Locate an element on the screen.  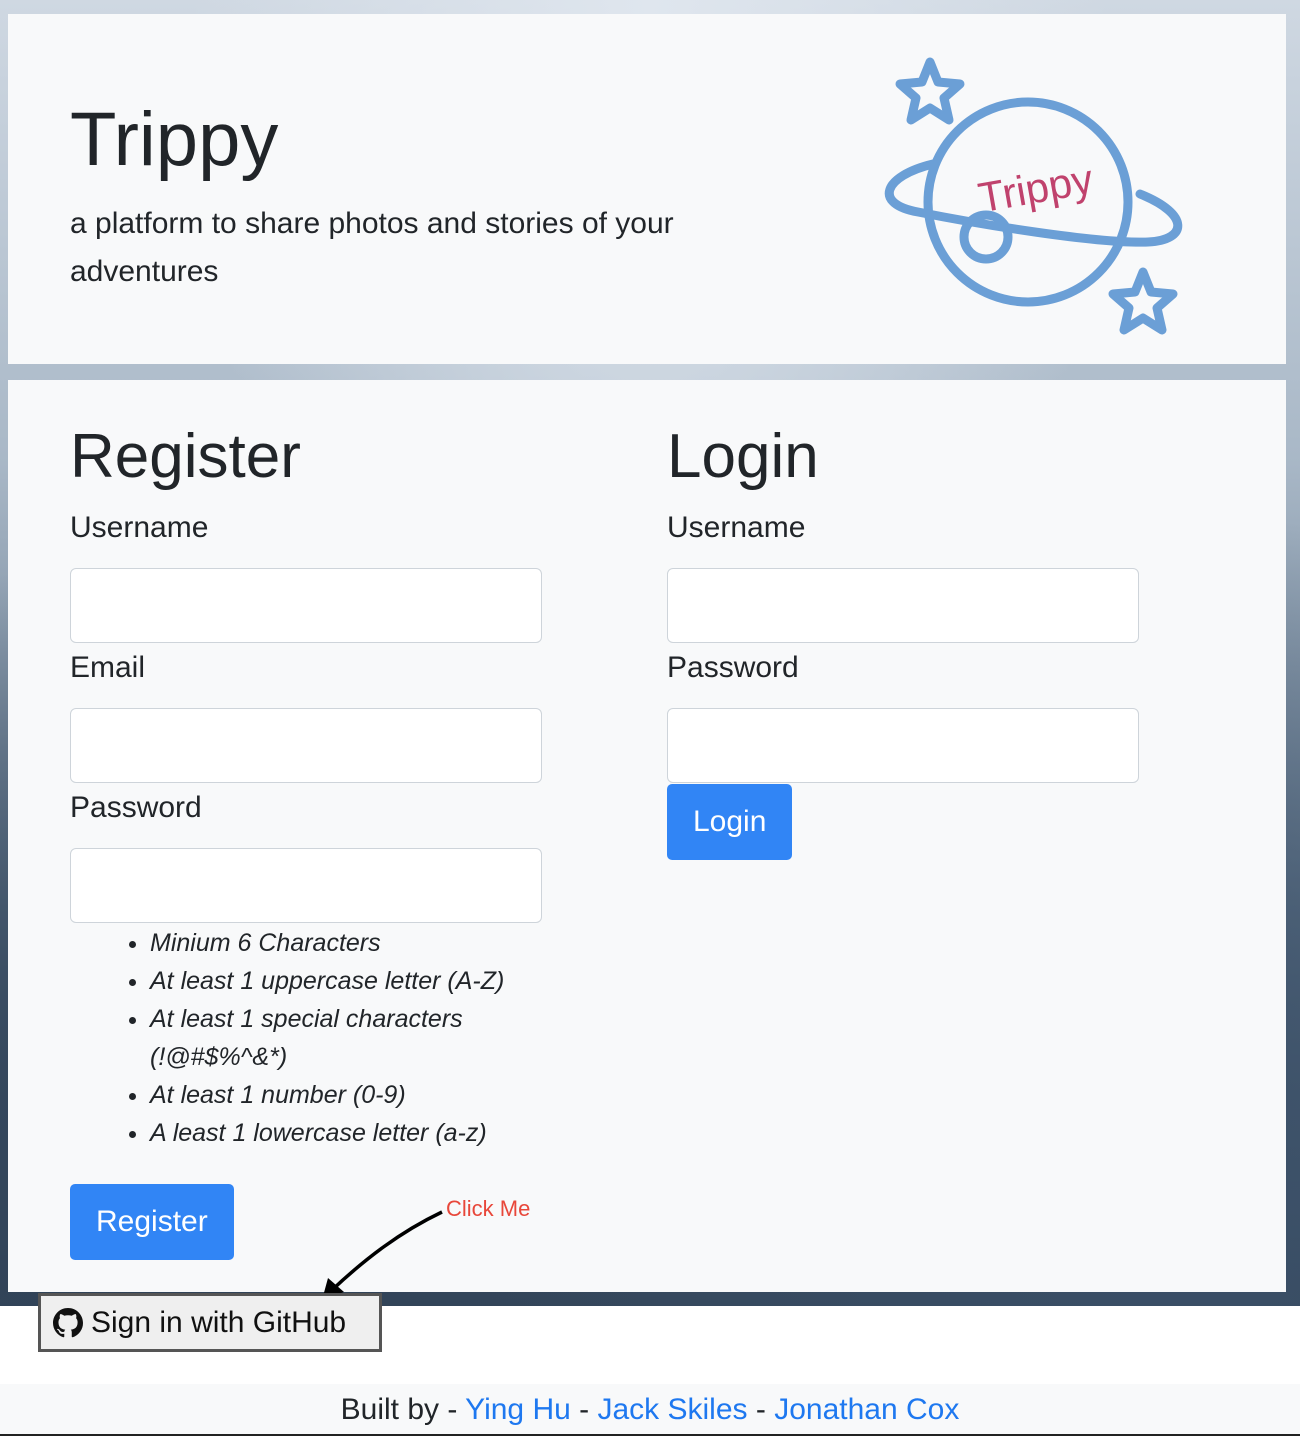
register-password-input is located at coordinates (306, 885).